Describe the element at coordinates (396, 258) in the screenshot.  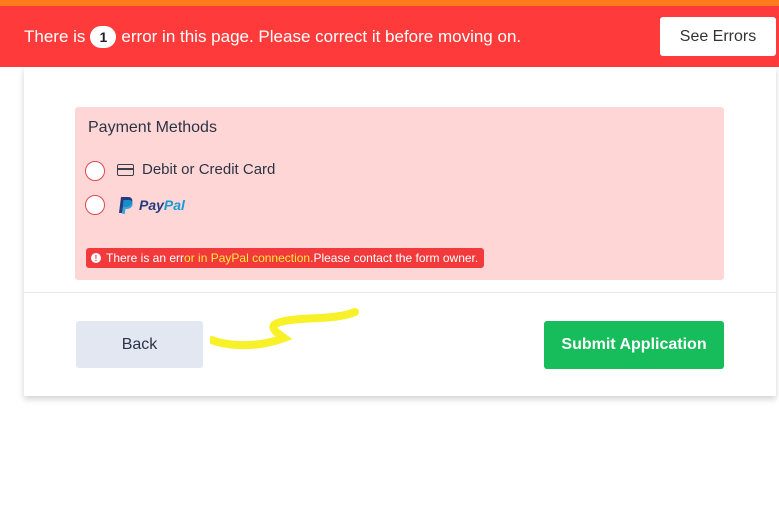
I see `error-message-text-end: Please contact the form owner.` at that location.